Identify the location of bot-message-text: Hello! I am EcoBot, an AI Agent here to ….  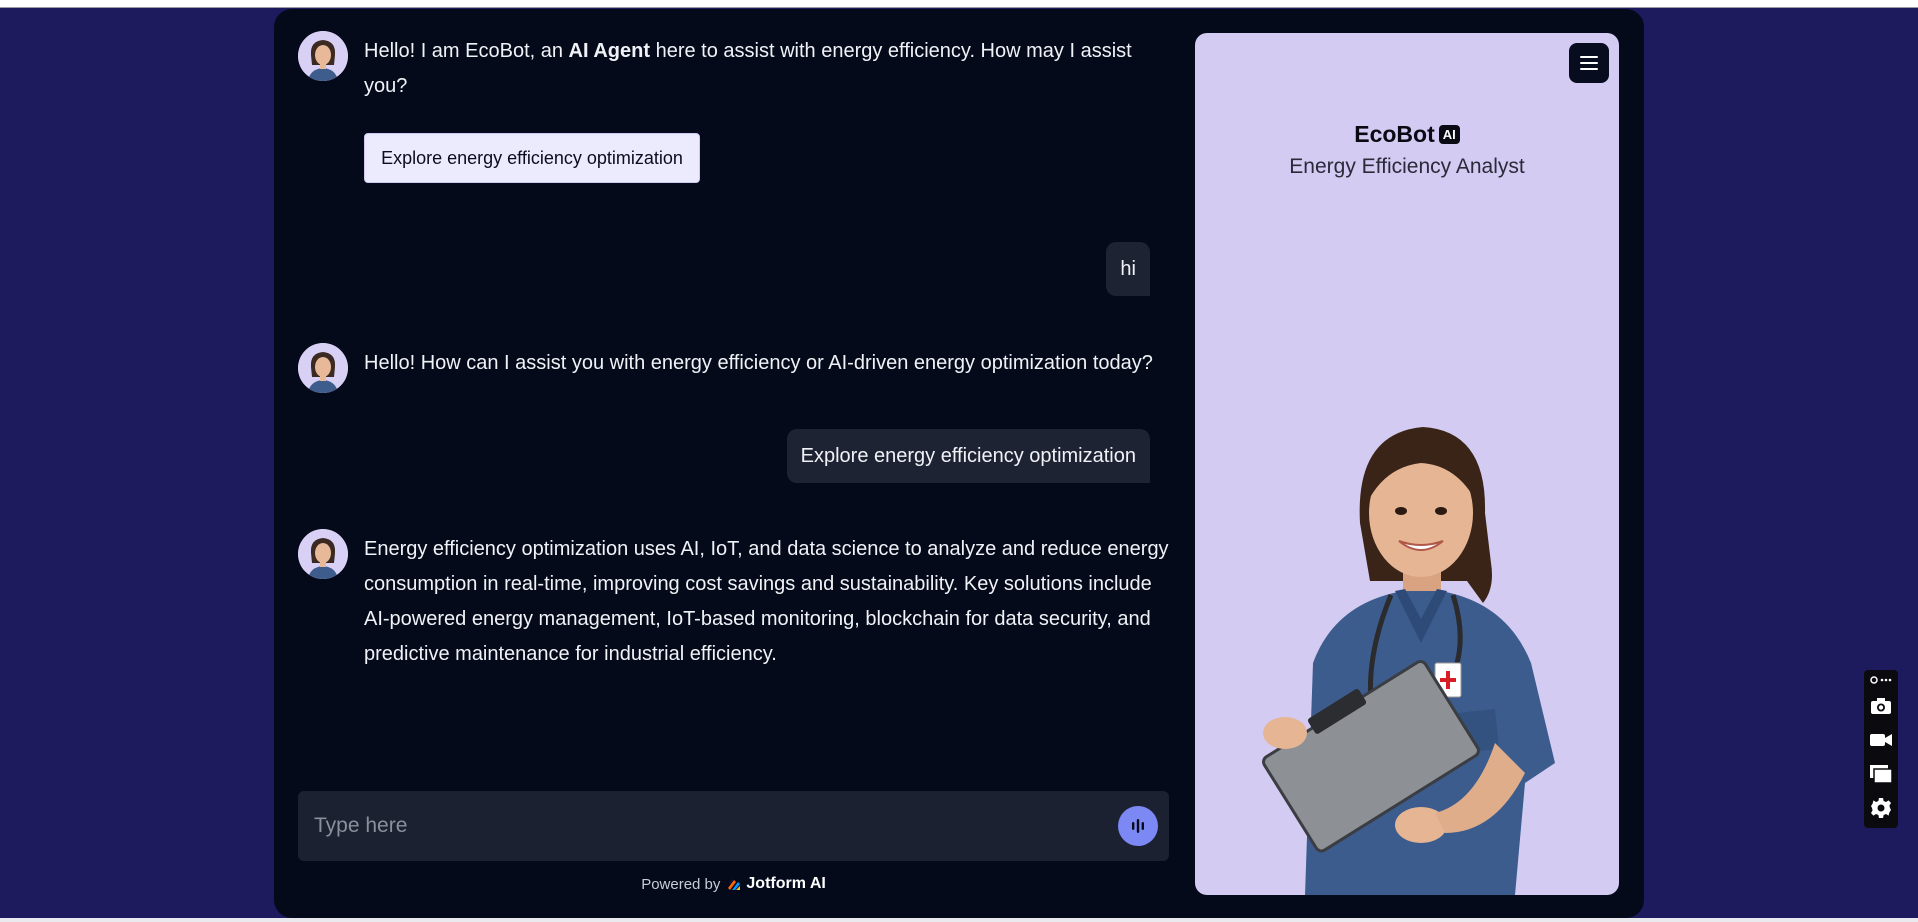
(748, 68).